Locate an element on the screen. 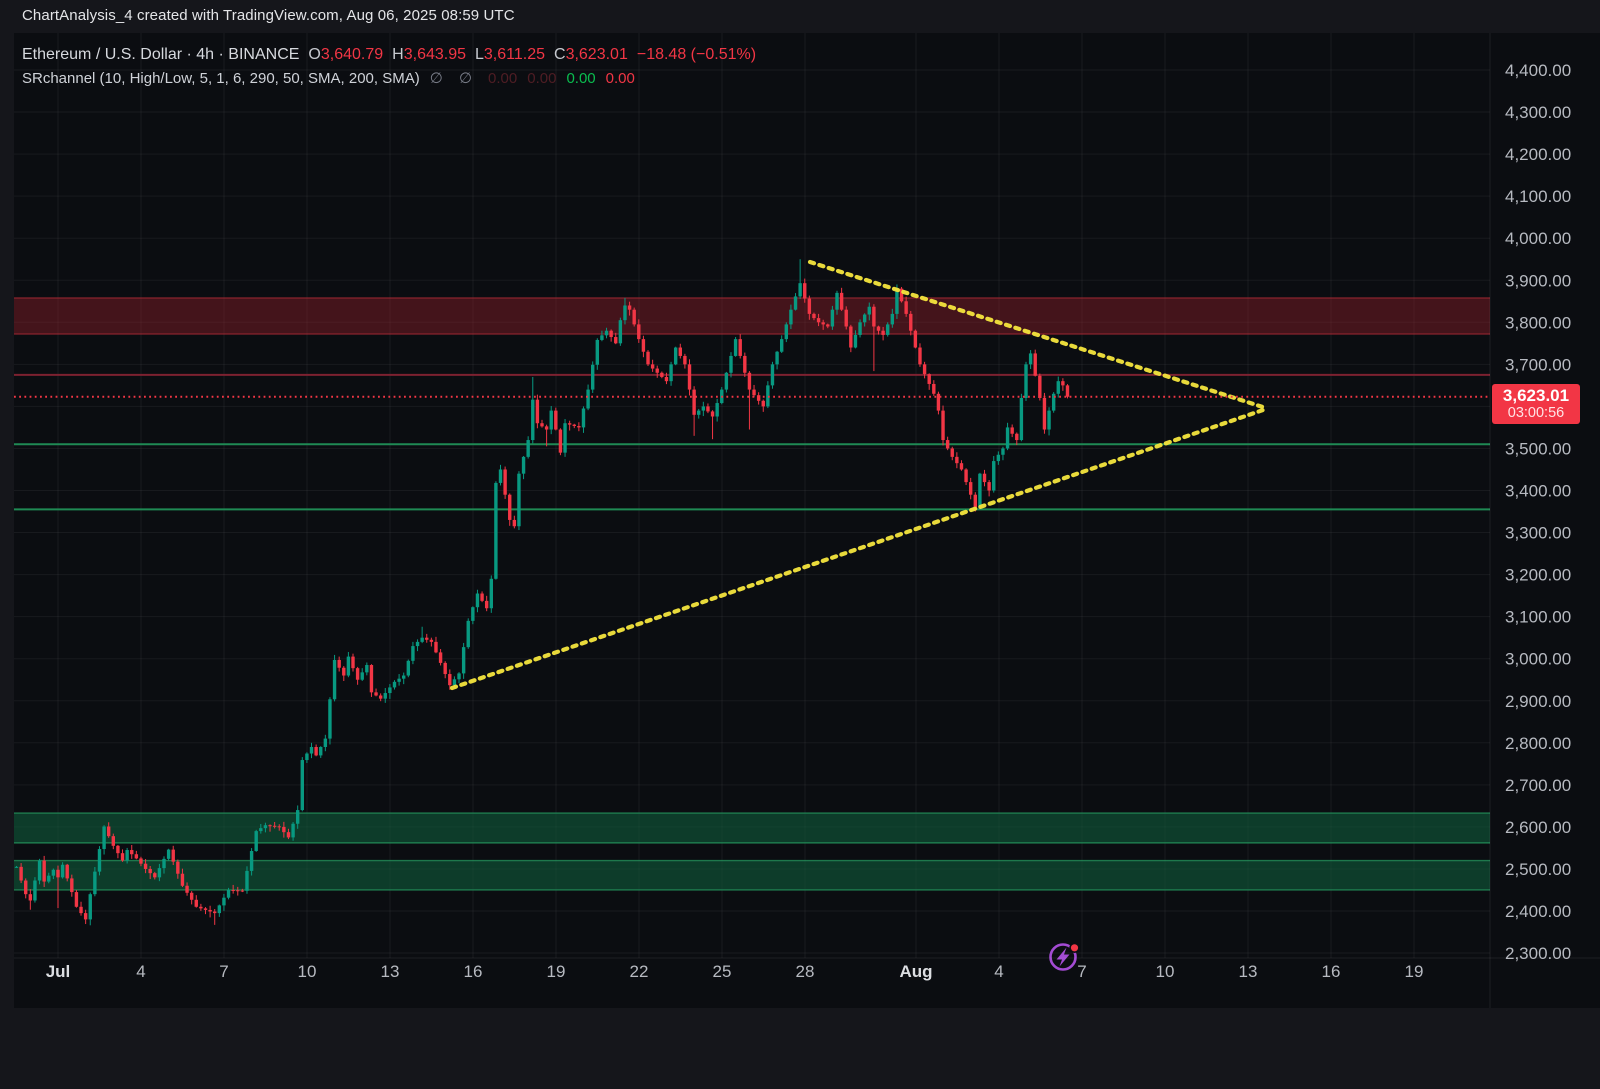 This screenshot has height=1089, width=1600. price-axis-label: 4,300.00 is located at coordinates (1538, 112).